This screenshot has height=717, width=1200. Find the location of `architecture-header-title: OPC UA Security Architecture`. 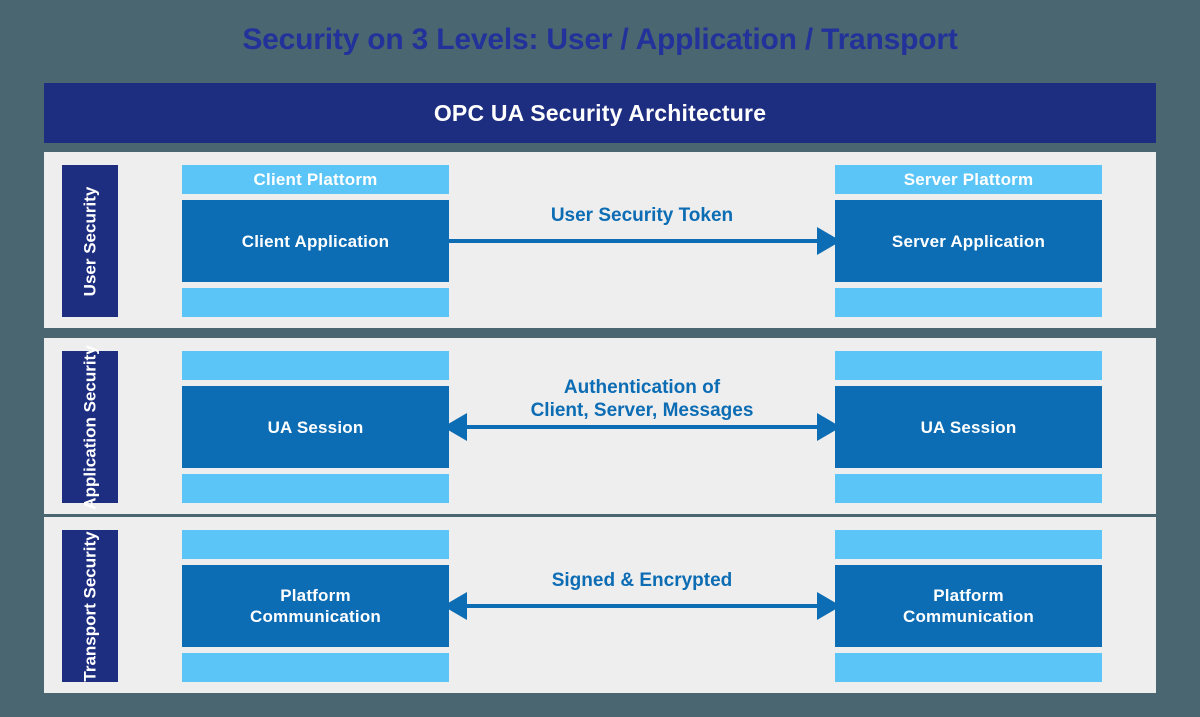

architecture-header-title: OPC UA Security Architecture is located at coordinates (600, 112).